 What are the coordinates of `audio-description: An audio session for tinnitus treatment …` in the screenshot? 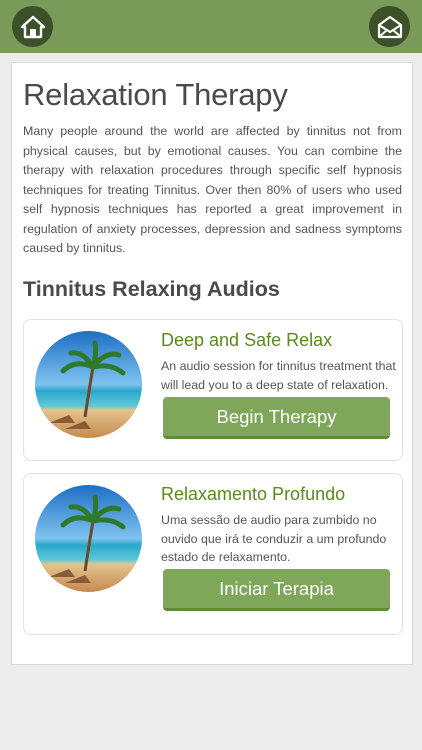 It's located at (278, 375).